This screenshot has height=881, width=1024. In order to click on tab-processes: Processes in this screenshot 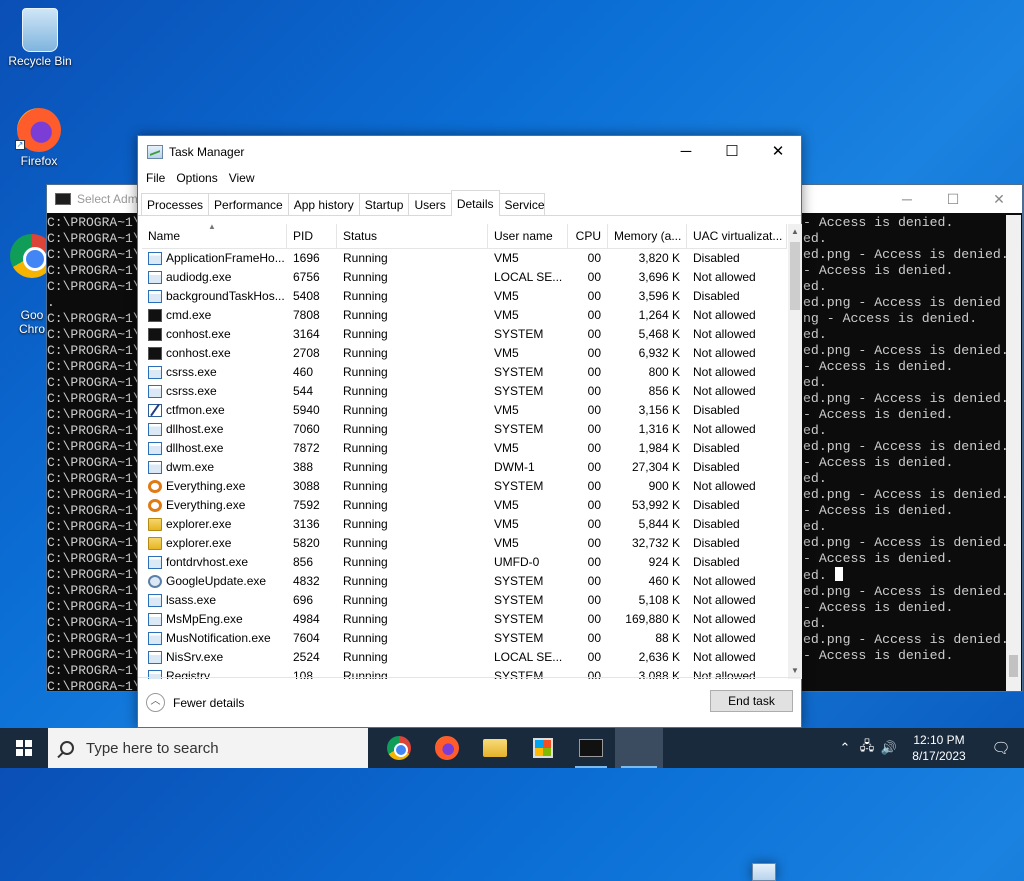, I will do `click(175, 204)`.